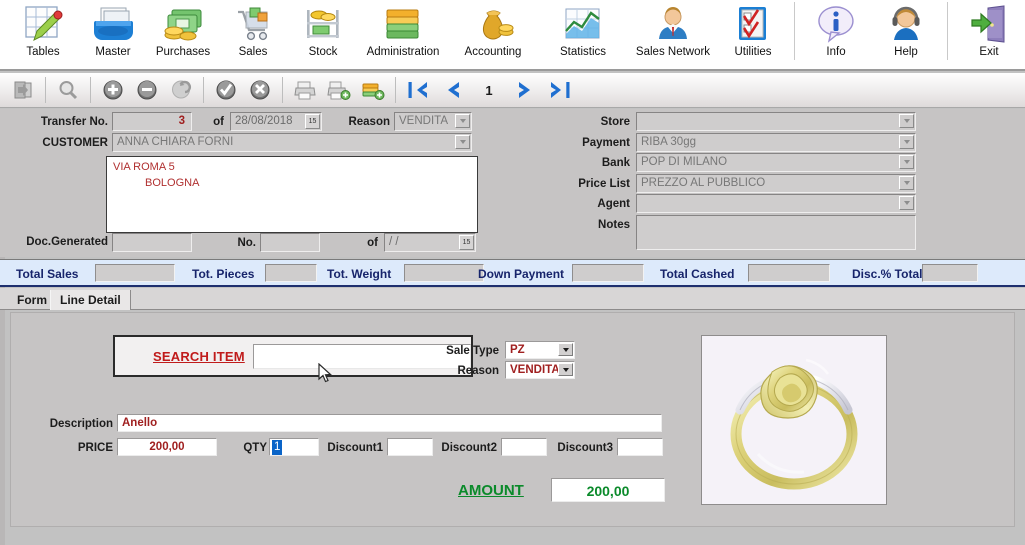  I want to click on books-stack-icon, so click(403, 24).